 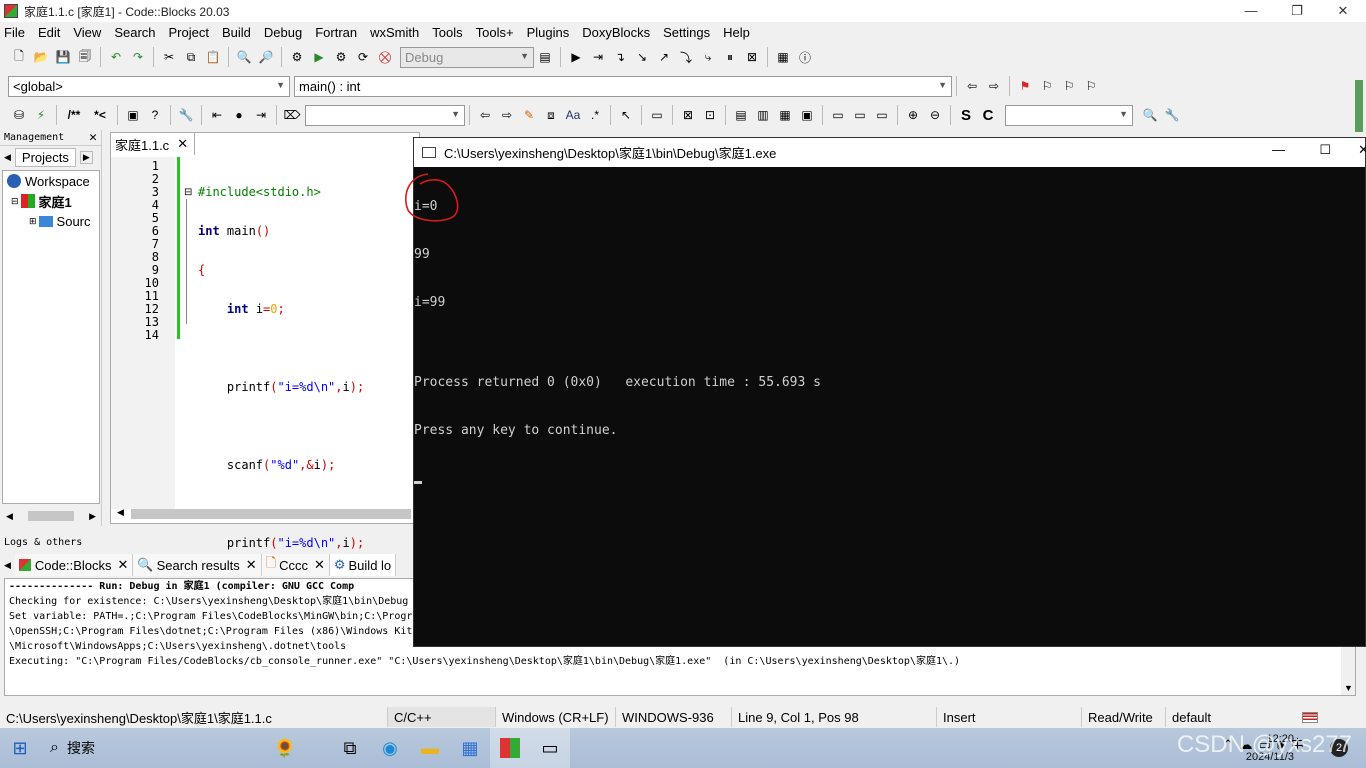 What do you see at coordinates (350, 748) in the screenshot?
I see `task-view-icon: ⧉` at bounding box center [350, 748].